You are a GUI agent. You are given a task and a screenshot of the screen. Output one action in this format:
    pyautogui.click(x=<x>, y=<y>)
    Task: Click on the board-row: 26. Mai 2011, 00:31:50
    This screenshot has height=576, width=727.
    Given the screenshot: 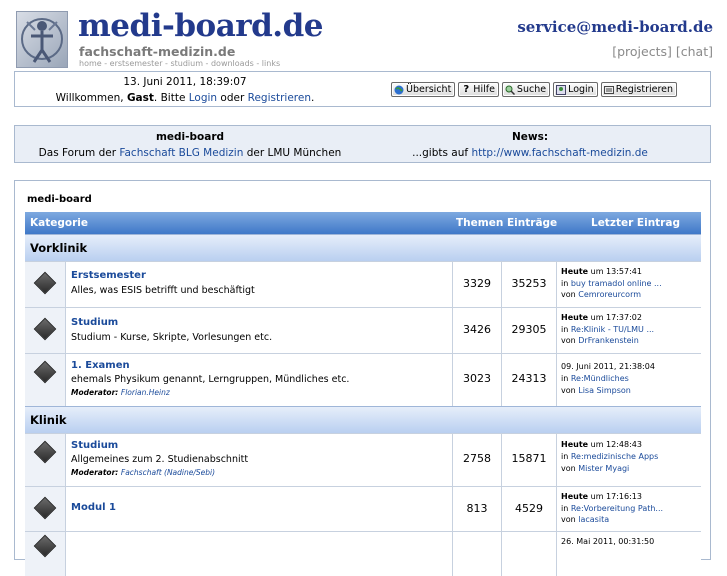 What is the action you would take?
    pyautogui.click(x=363, y=553)
    